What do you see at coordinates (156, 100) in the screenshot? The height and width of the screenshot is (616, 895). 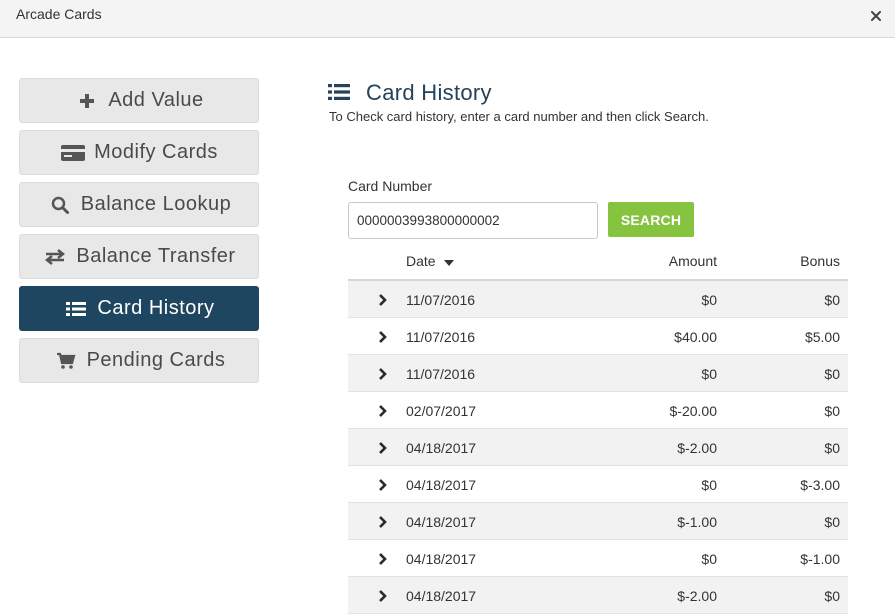 I see `sidebar-item-label: Add Value` at bounding box center [156, 100].